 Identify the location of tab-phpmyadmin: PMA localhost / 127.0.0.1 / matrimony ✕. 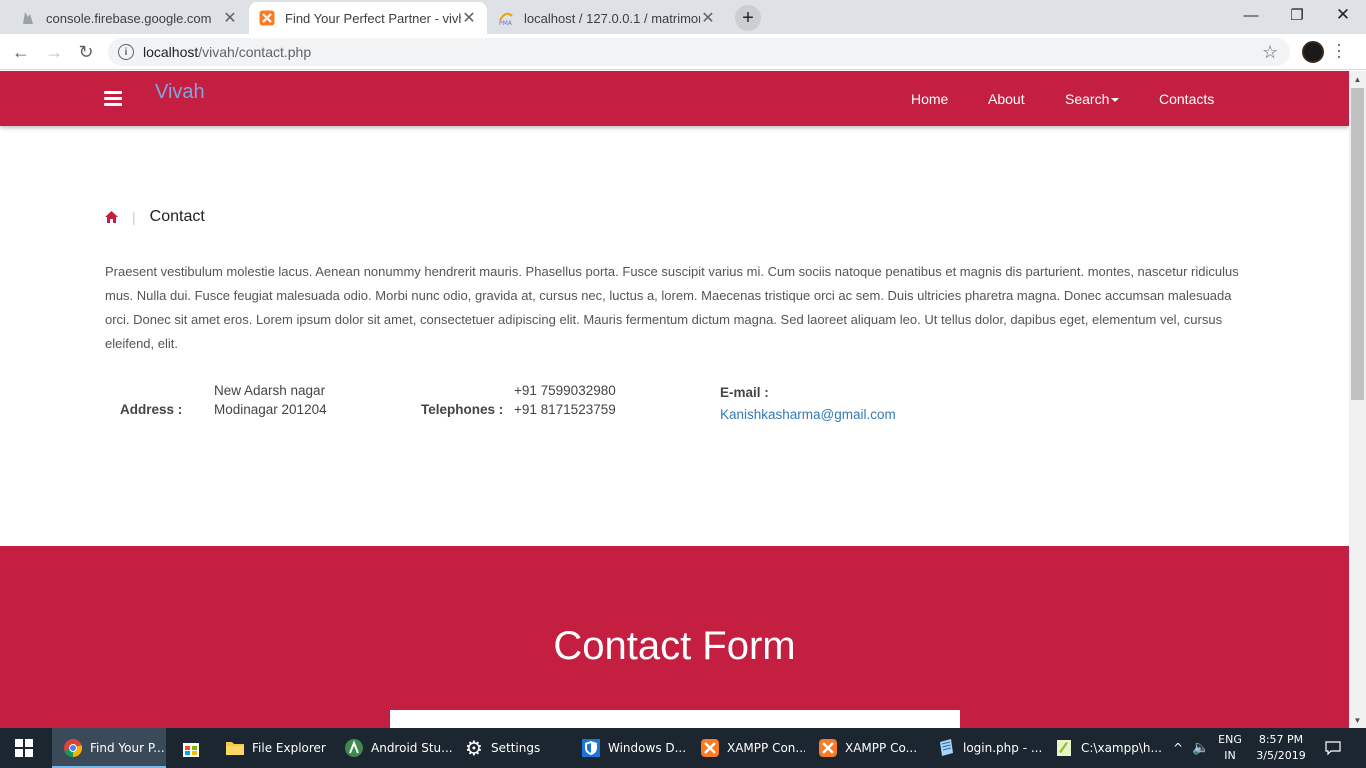
(607, 18).